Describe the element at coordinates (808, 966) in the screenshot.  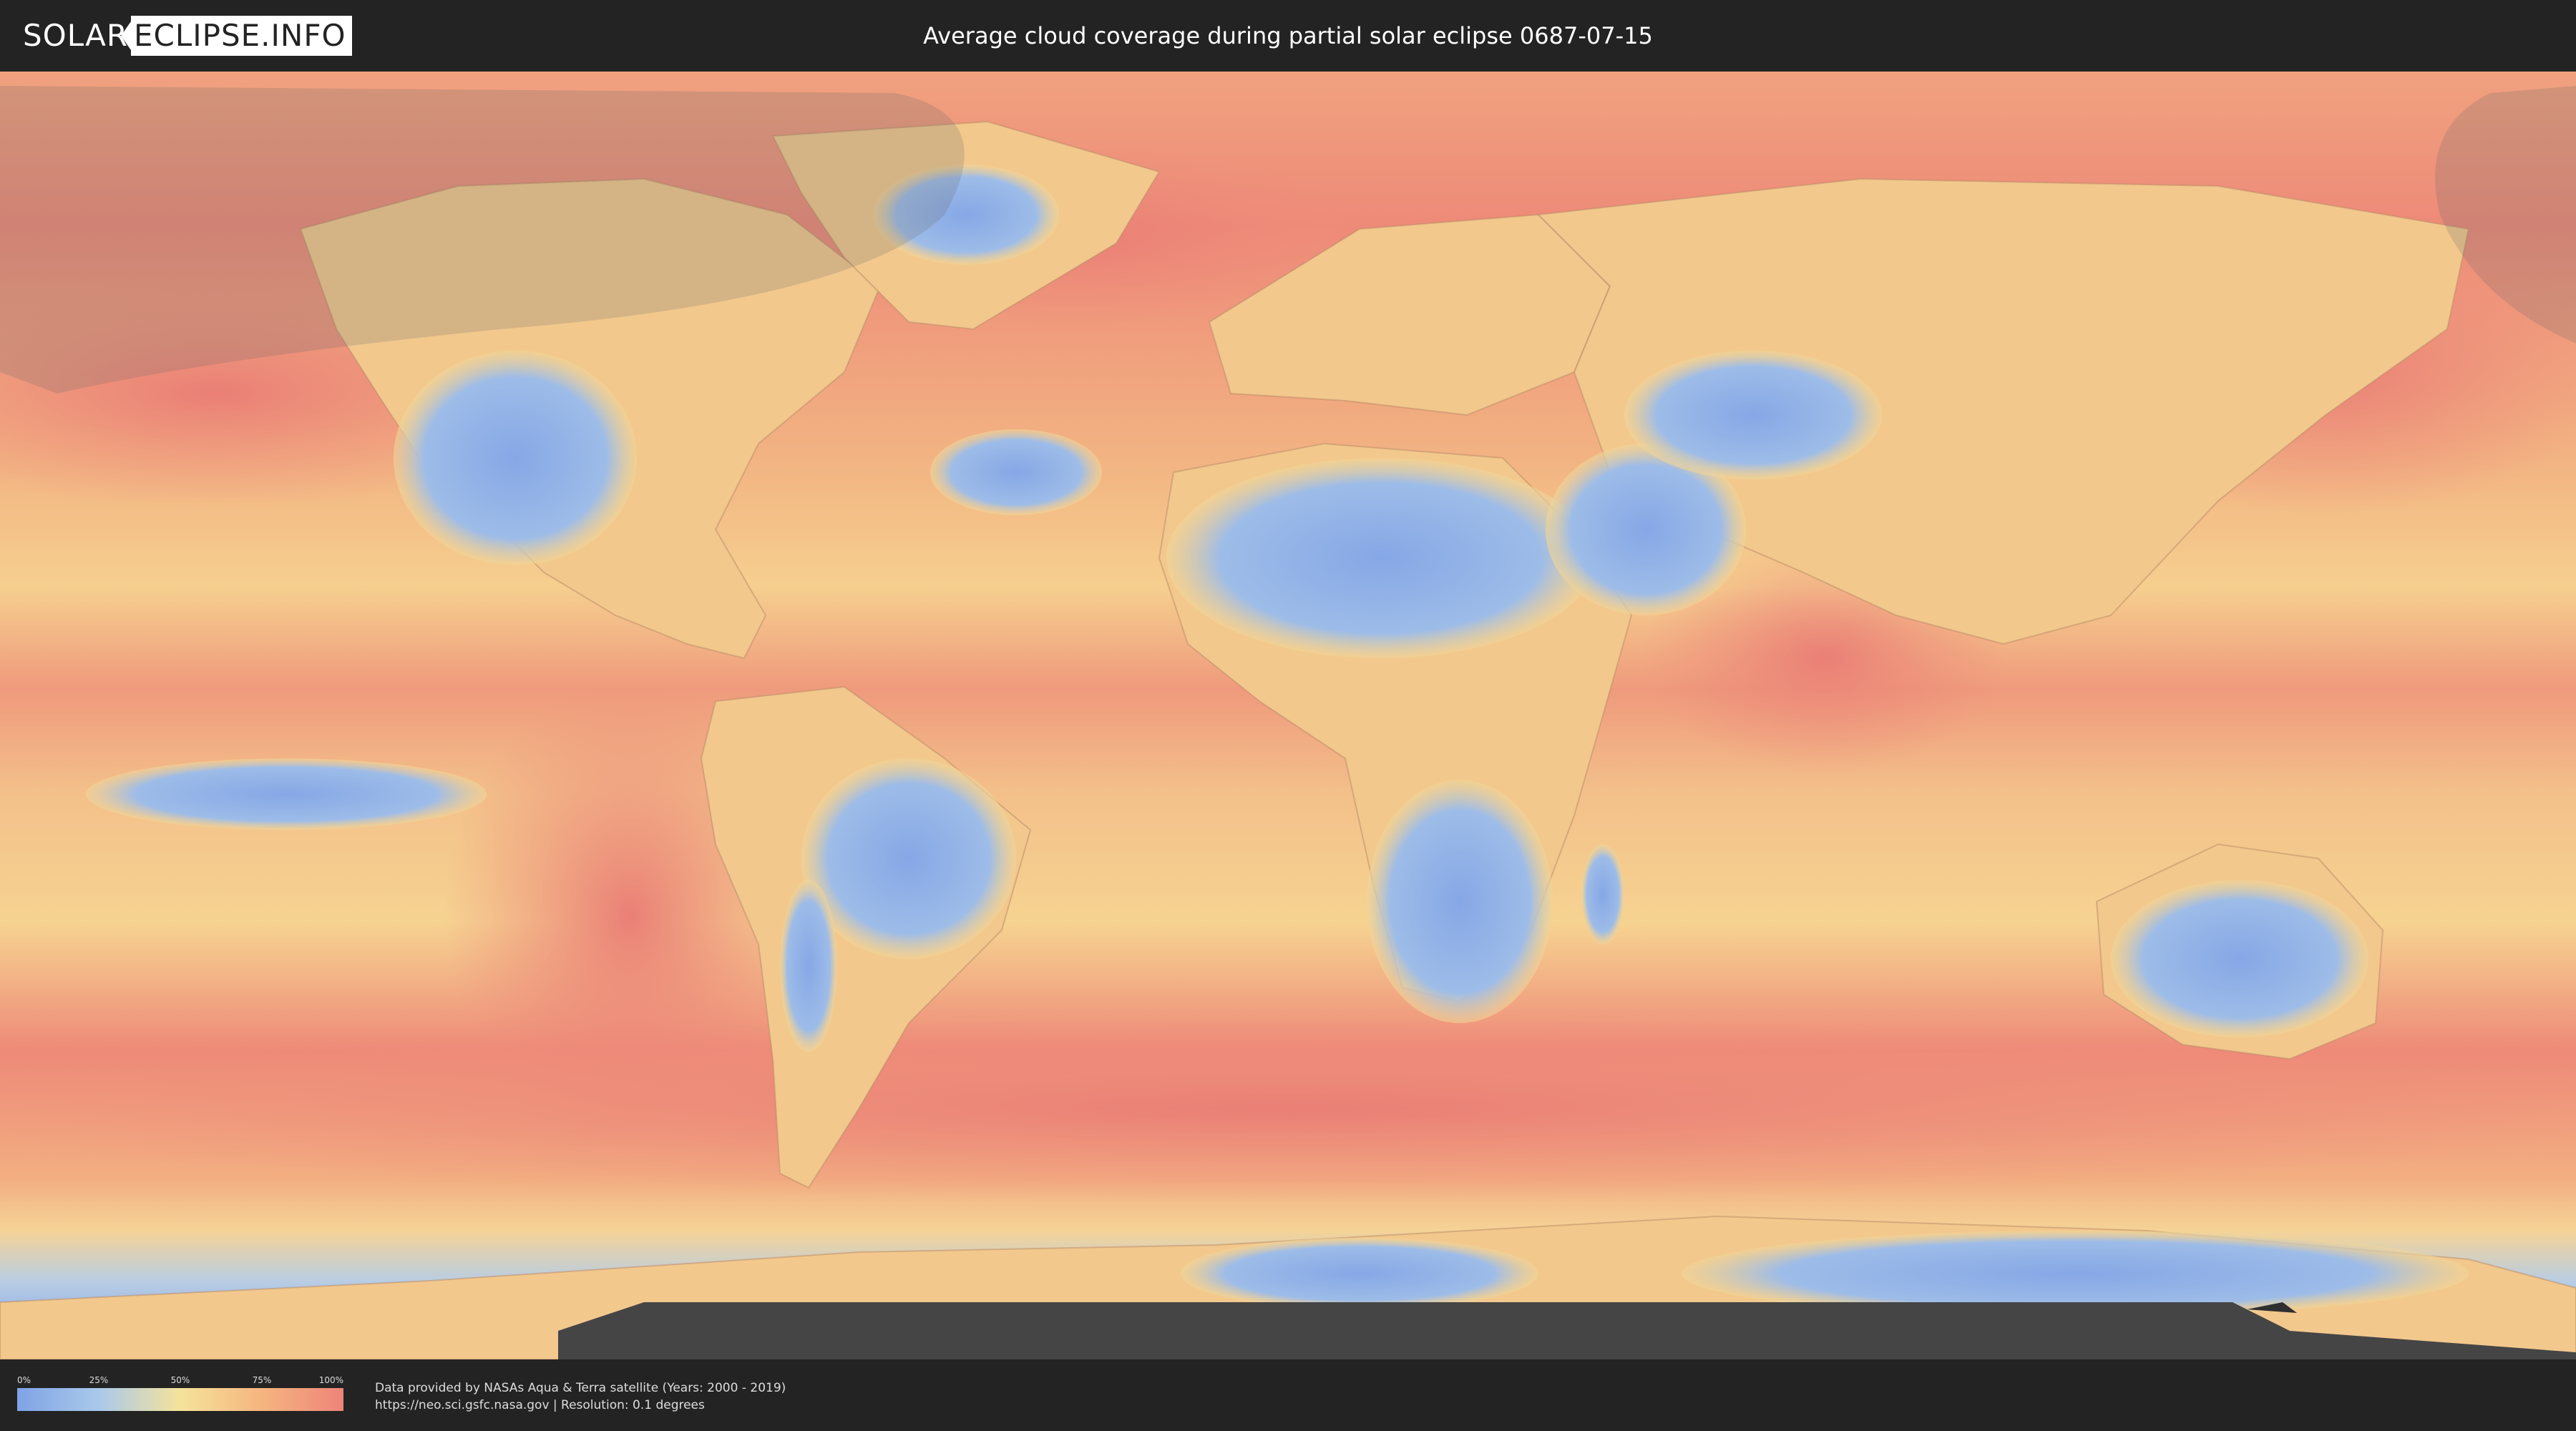
I see `clear-andes` at that location.